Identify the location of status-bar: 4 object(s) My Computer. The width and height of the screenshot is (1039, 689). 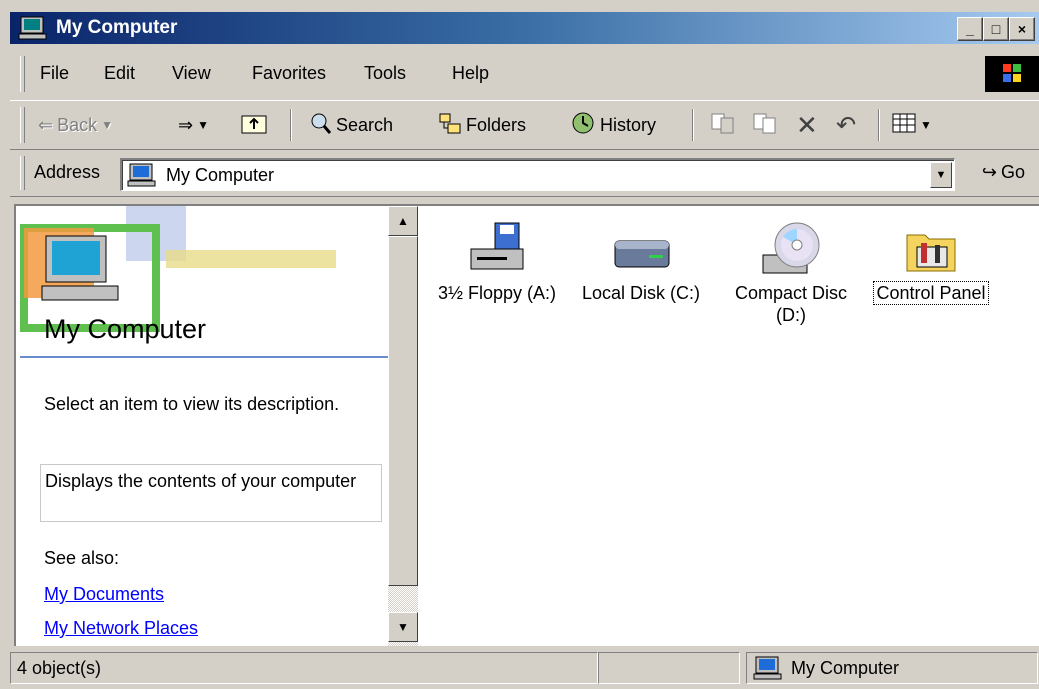
(524, 667).